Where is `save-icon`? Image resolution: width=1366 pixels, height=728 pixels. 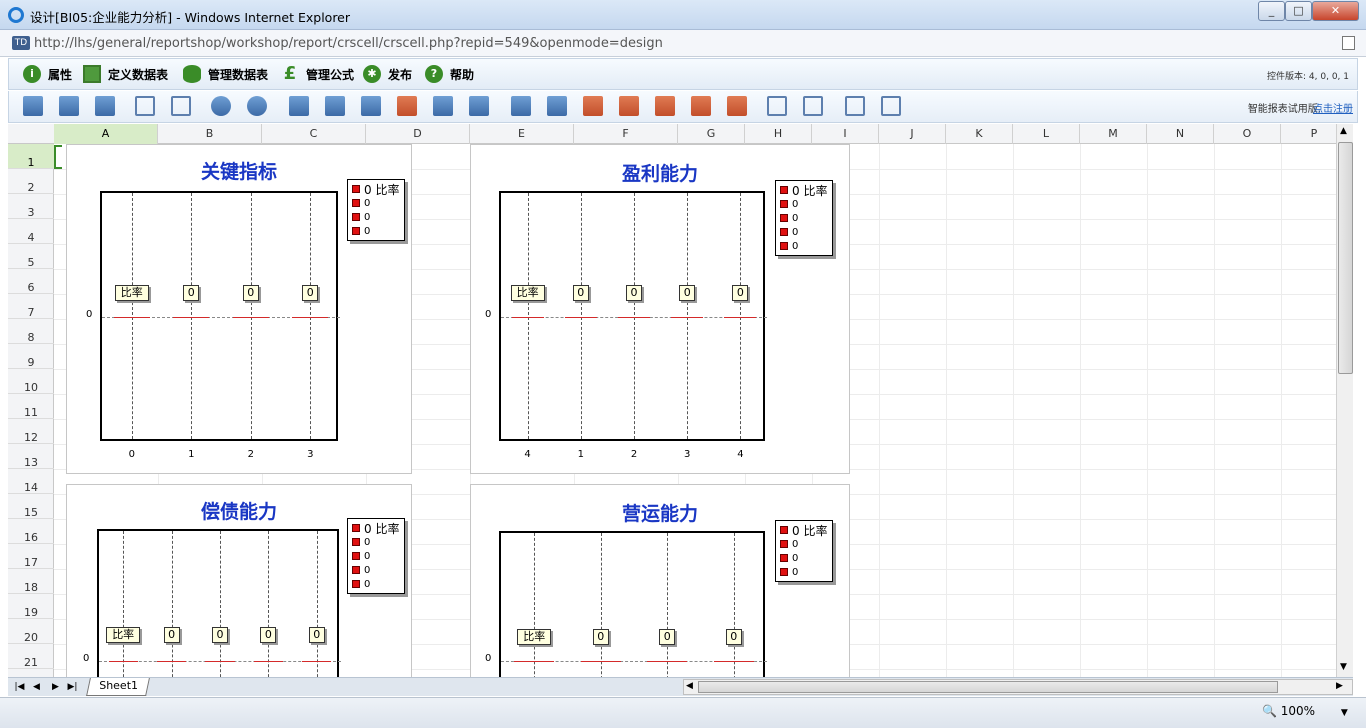
save-icon is located at coordinates (33, 106).